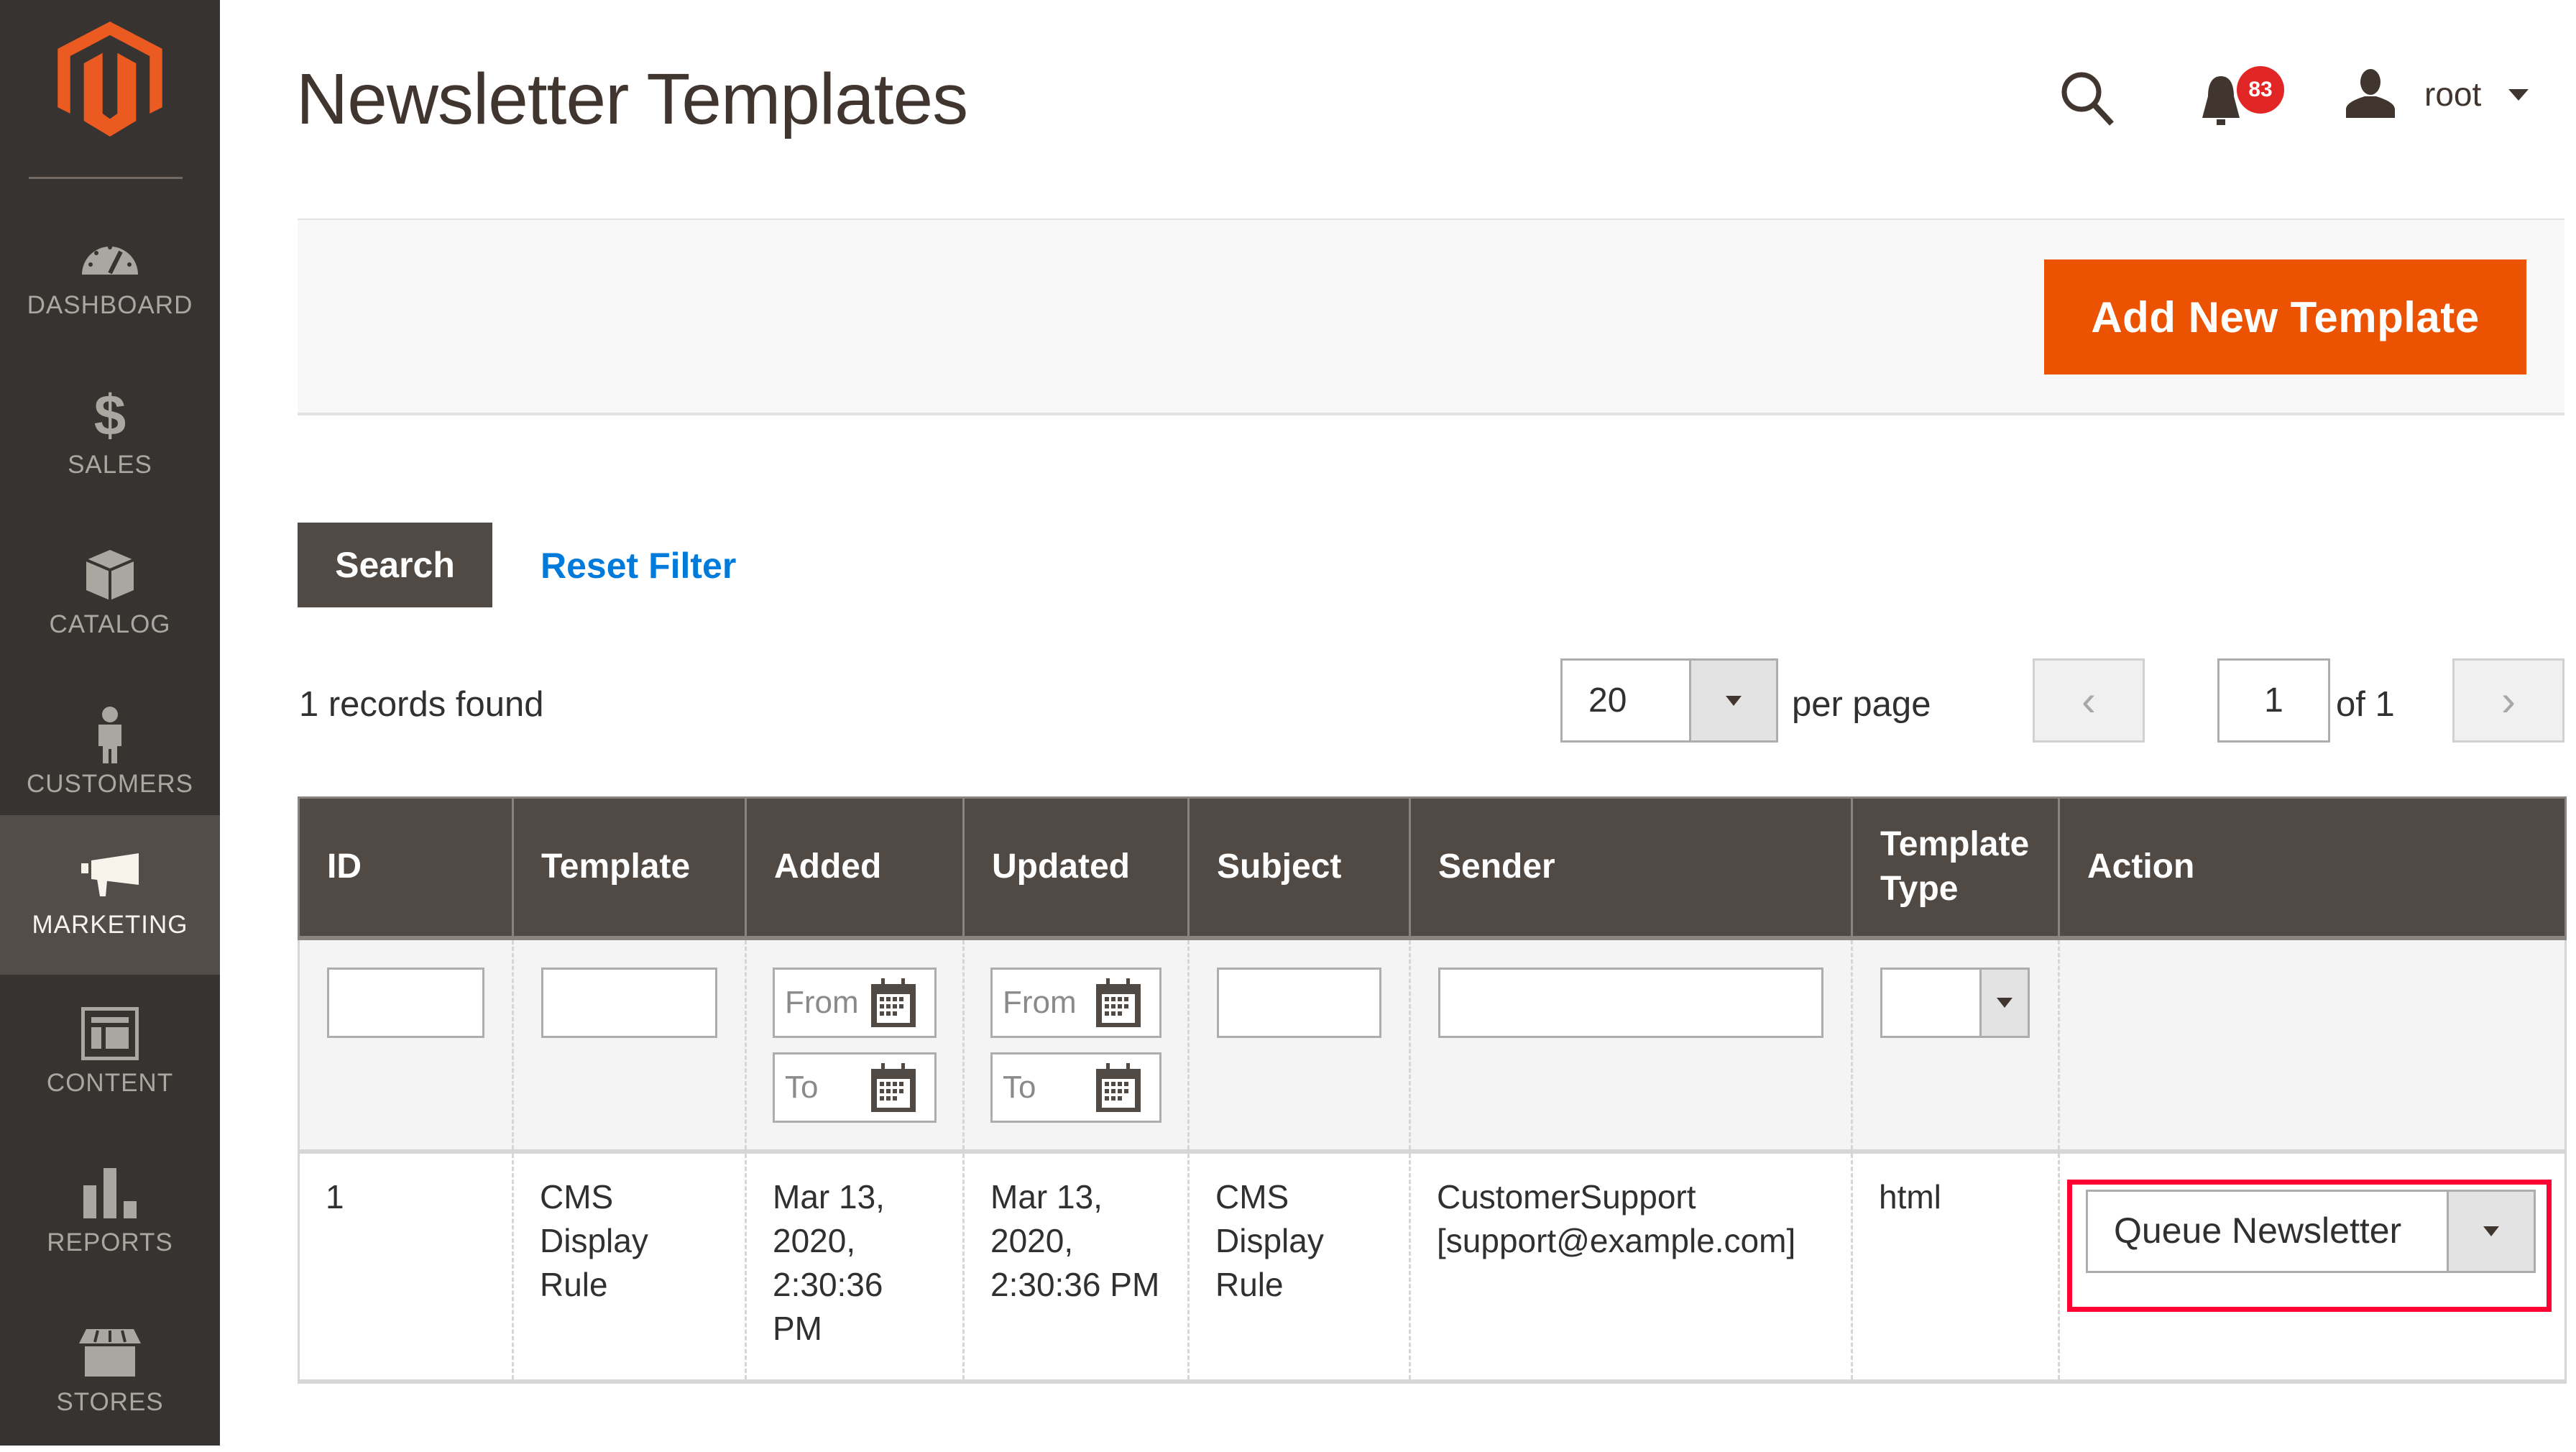 The width and height of the screenshot is (2576, 1452). I want to click on box-icon, so click(110, 575).